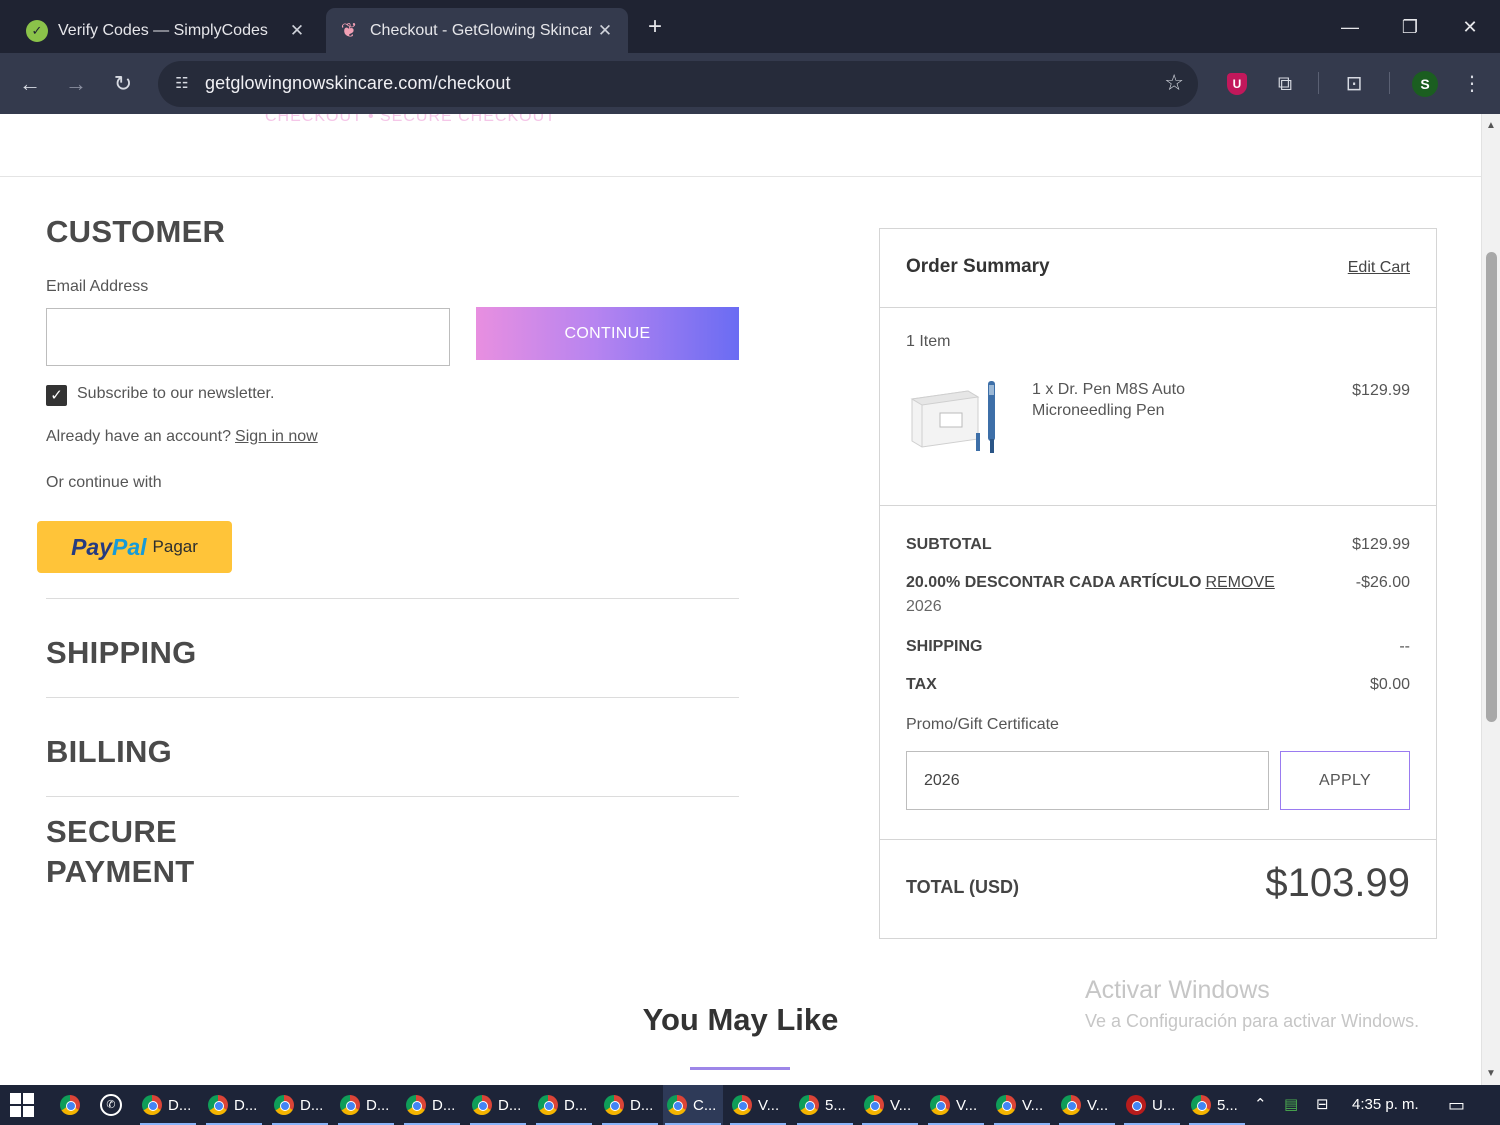 This screenshot has height=1125, width=1500. What do you see at coordinates (175, 394) in the screenshot?
I see `newsletter-label: Subscribe to our newsletter.` at bounding box center [175, 394].